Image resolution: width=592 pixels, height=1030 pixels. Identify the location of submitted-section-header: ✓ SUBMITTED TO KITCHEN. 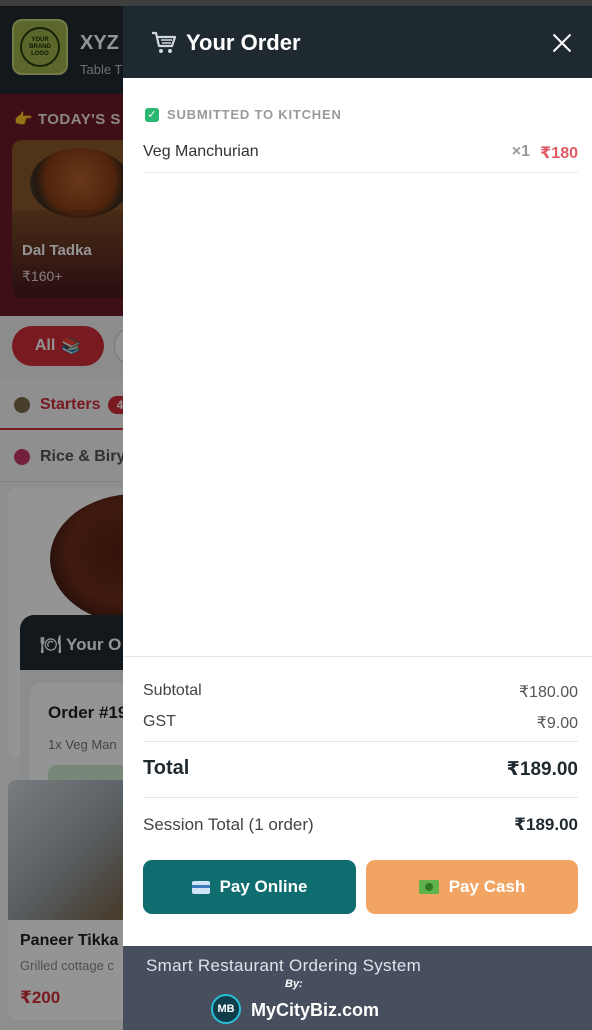
(243, 114).